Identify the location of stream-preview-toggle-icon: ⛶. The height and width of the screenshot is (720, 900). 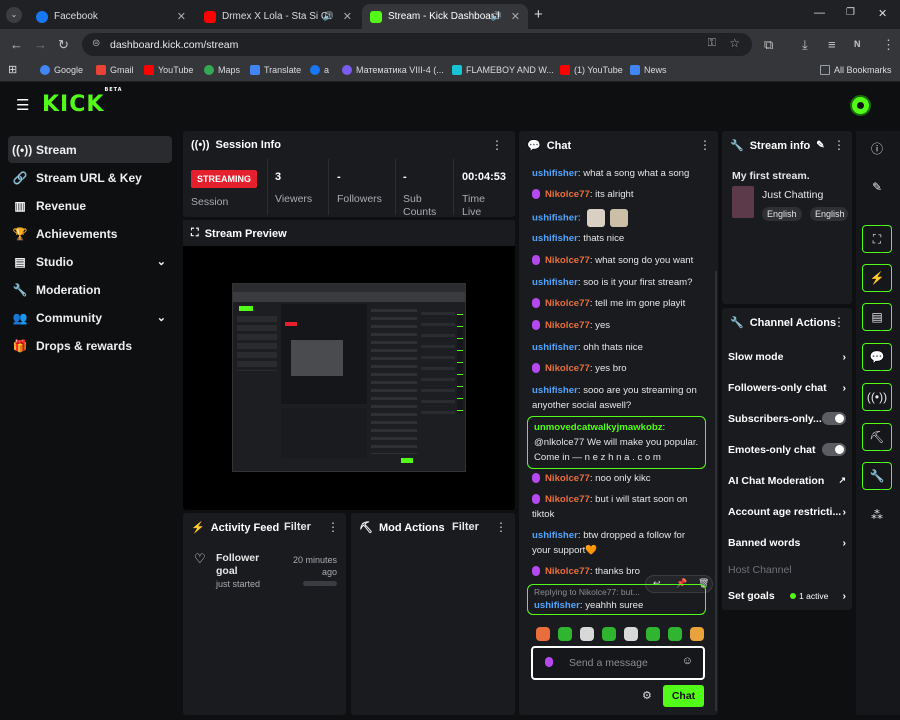
(877, 239).